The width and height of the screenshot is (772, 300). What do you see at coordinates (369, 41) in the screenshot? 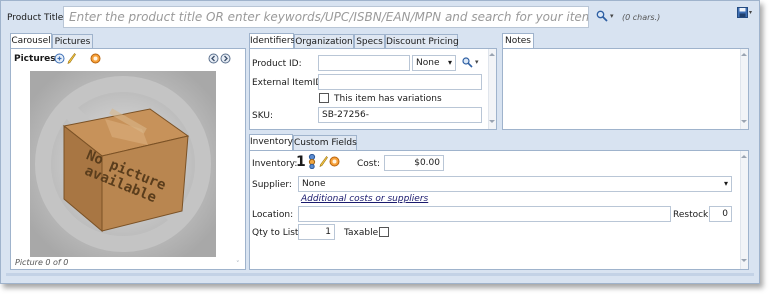
I see `tab-specs: Specs` at bounding box center [369, 41].